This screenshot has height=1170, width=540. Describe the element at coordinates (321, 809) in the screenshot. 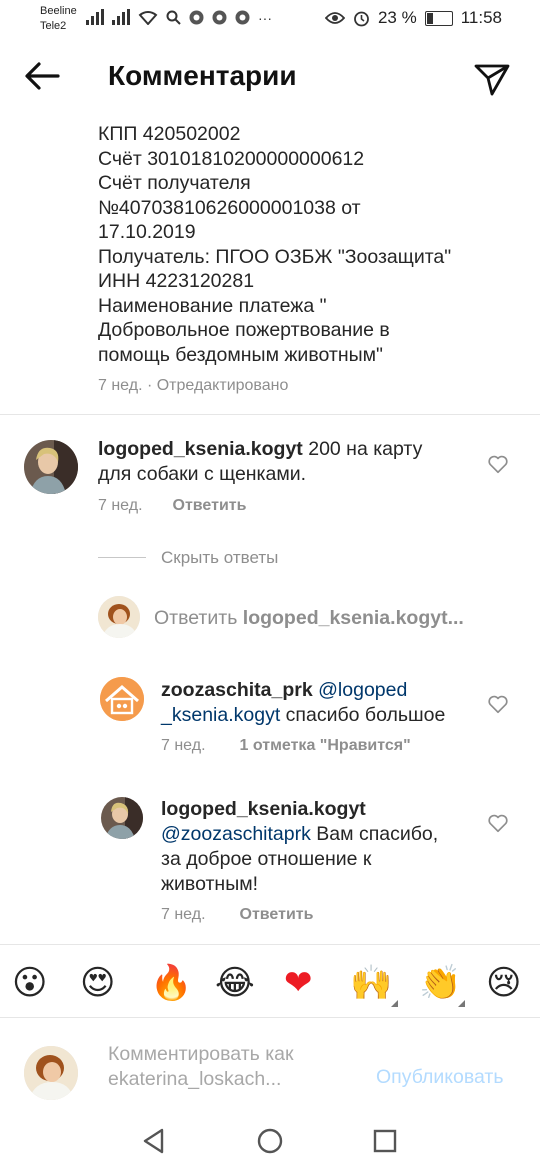

I see `reply-username: logoped_ksenia.kogyt` at that location.